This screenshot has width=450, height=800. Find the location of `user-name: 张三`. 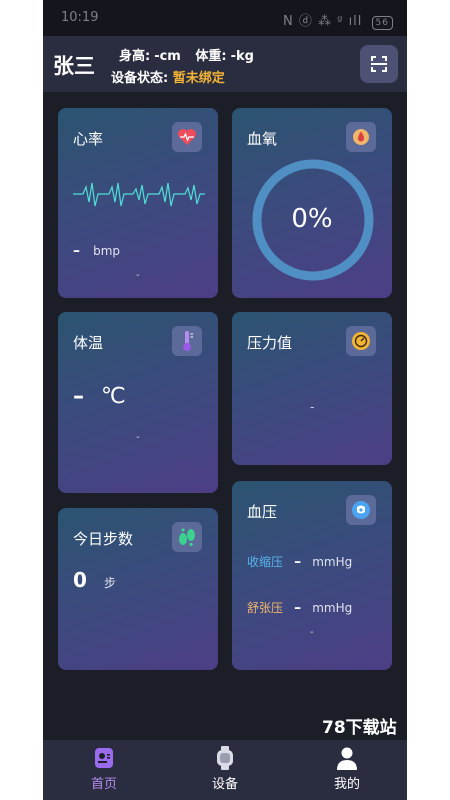

user-name: 张三 is located at coordinates (74, 66).